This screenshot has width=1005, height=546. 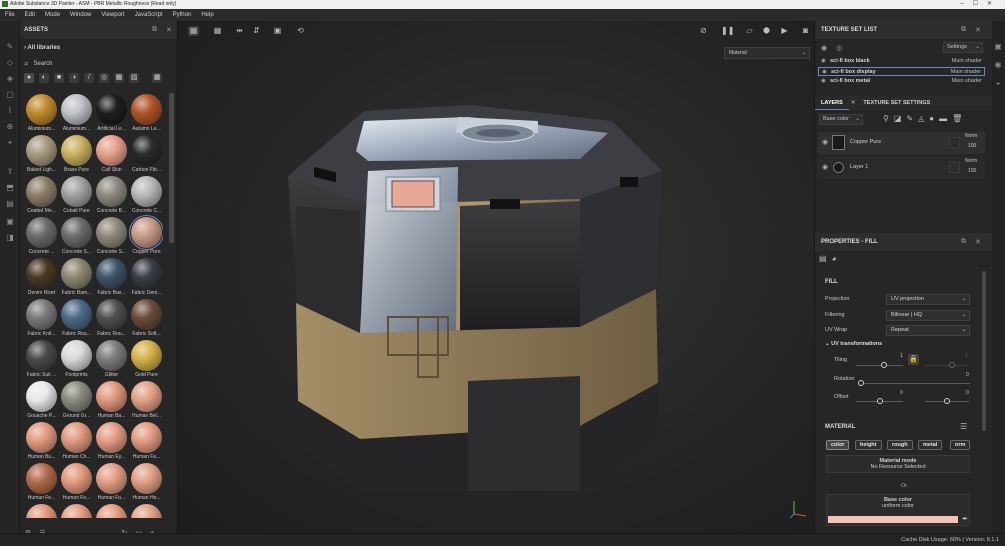 What do you see at coordinates (10, 127) in the screenshot?
I see `clone-icon: ⊕` at bounding box center [10, 127].